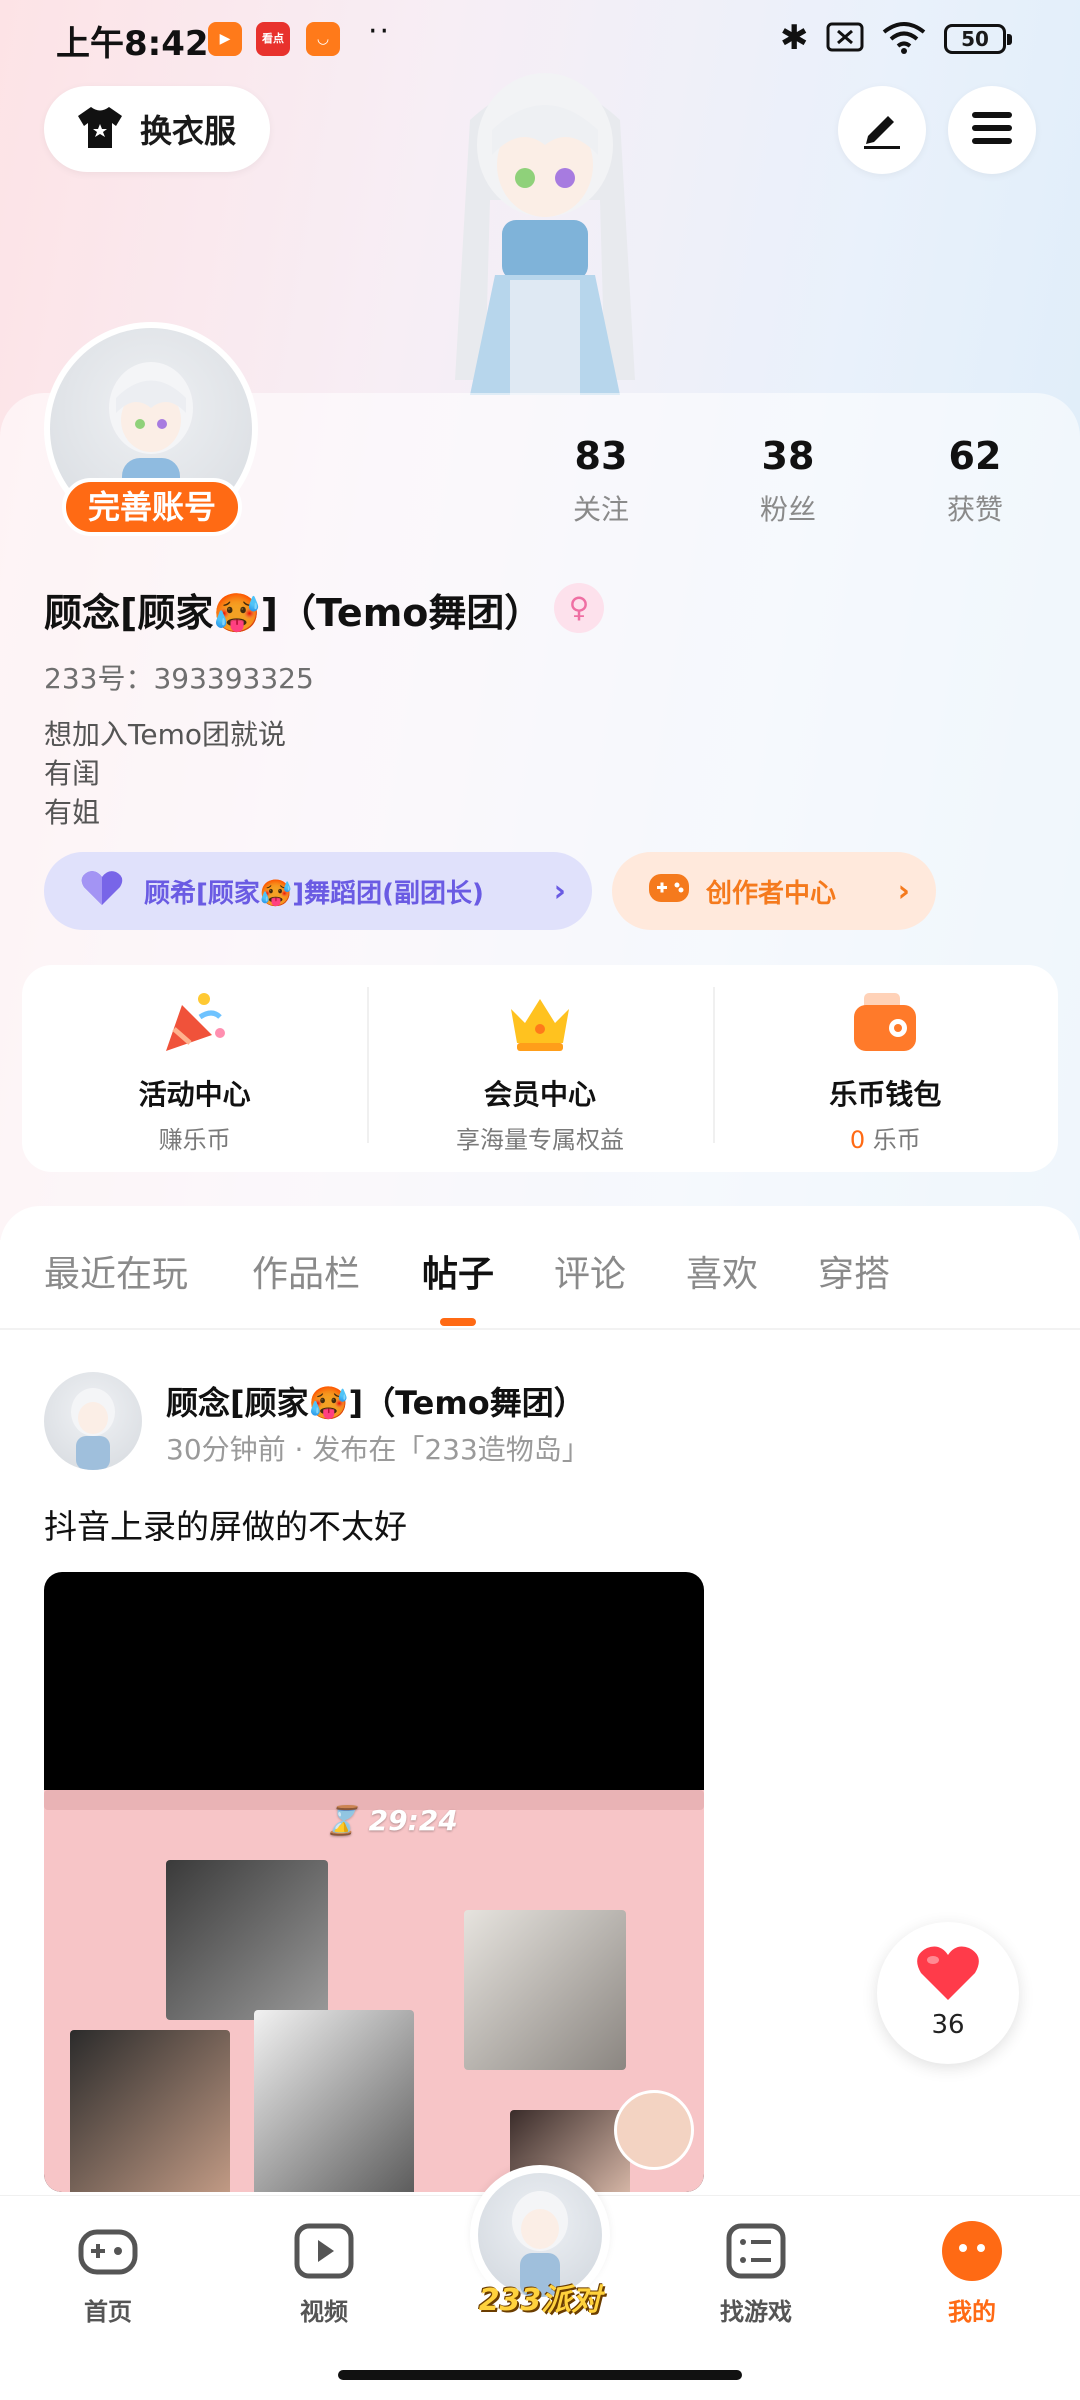 The height and width of the screenshot is (2400, 1080). I want to click on change-outfit-button: 换衣服, so click(157, 129).